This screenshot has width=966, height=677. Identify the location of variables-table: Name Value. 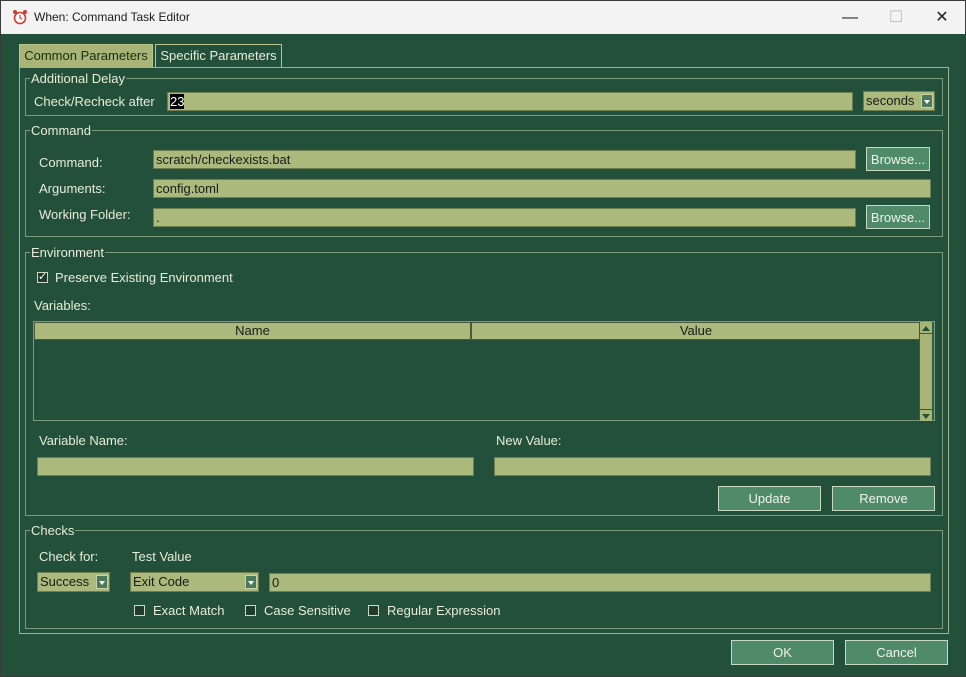
(484, 371).